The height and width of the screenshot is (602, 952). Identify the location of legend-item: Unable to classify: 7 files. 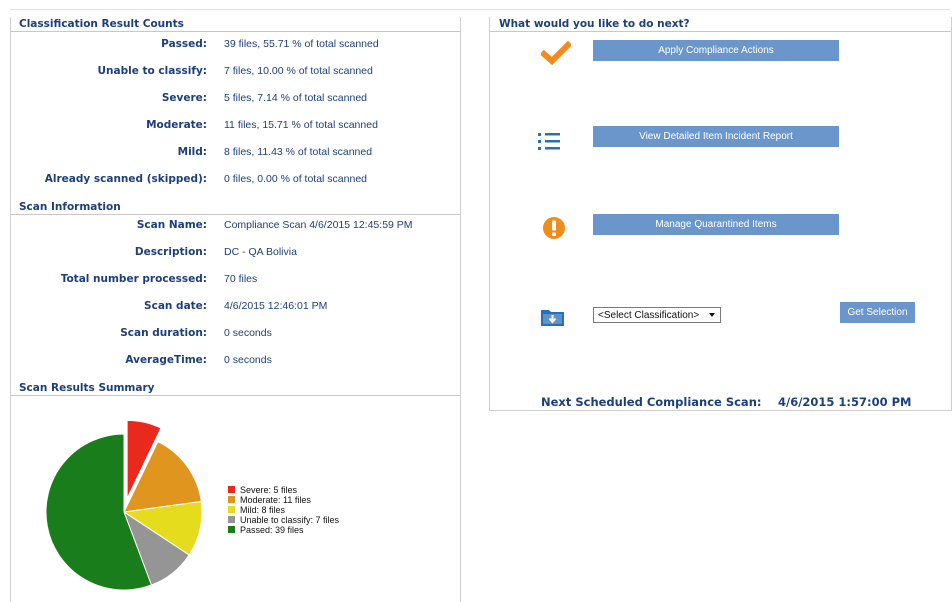
(283, 520).